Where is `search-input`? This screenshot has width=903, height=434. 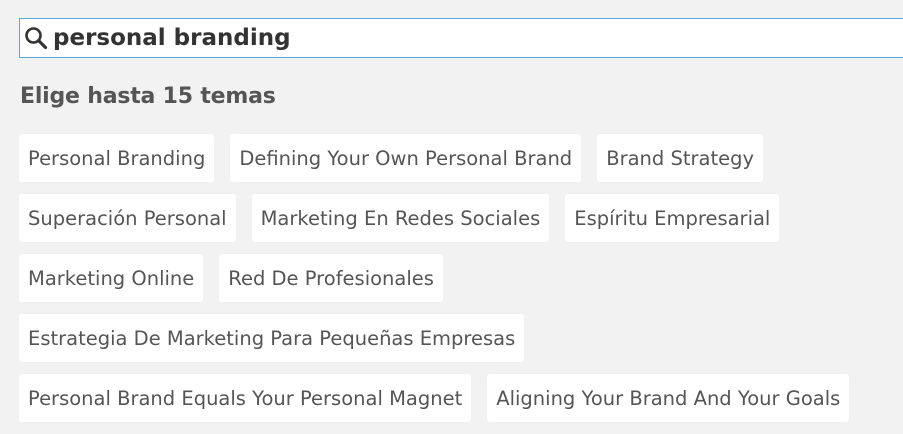 search-input is located at coordinates (451, 38).